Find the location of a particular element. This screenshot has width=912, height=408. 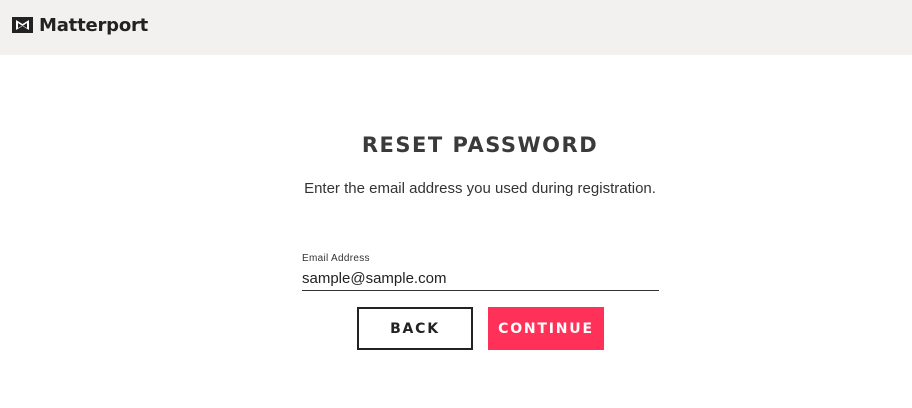

back-button: BACK is located at coordinates (415, 328).